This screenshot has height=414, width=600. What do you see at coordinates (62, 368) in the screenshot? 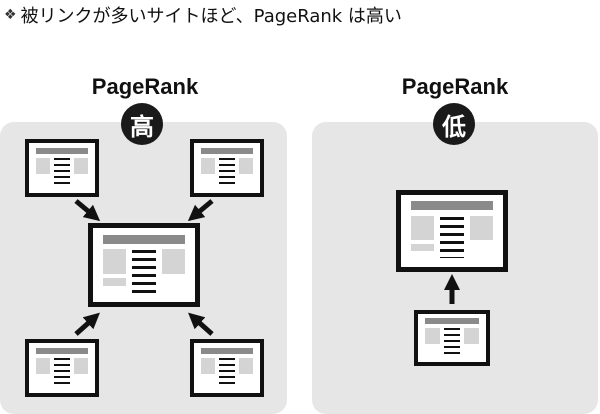
I see `linking-page-bottom-left` at bounding box center [62, 368].